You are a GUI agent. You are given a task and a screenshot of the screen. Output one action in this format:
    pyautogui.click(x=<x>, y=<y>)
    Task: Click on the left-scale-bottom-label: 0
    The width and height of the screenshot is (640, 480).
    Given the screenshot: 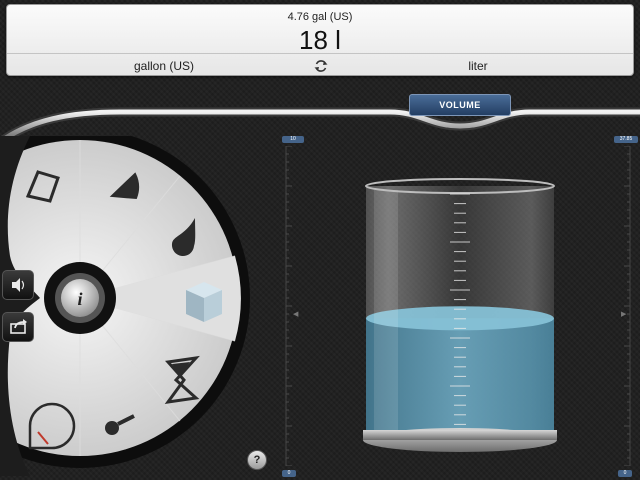 What is the action you would take?
    pyautogui.click(x=289, y=473)
    